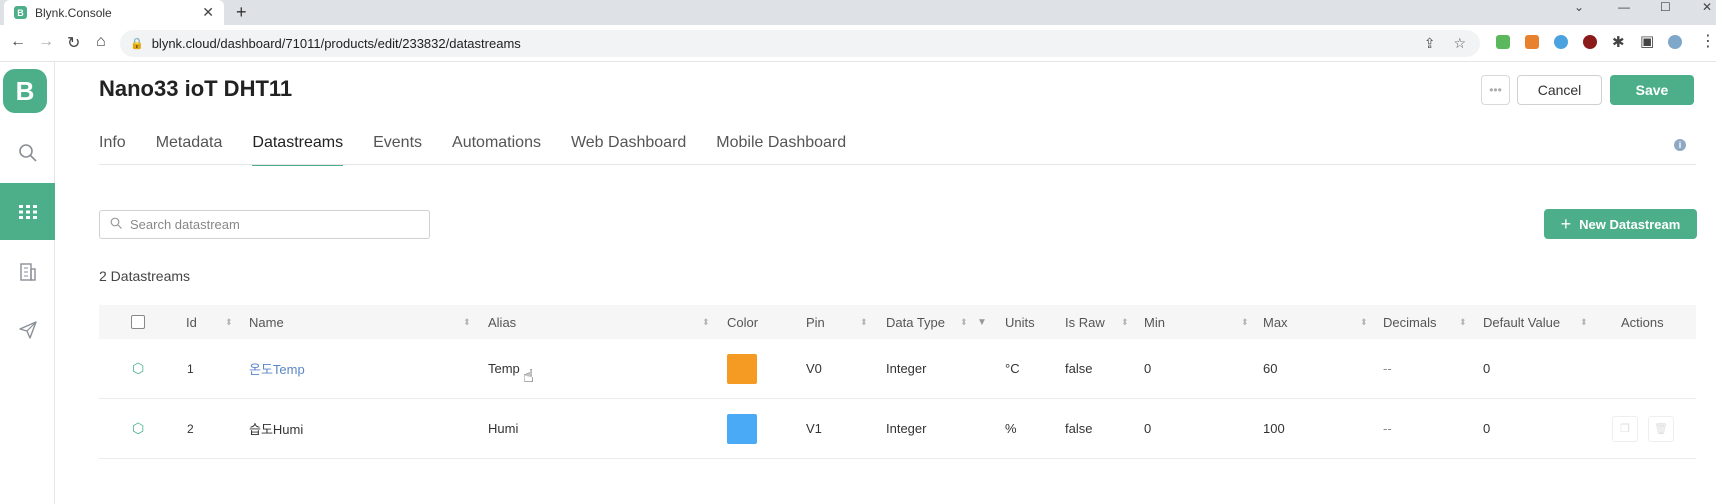  I want to click on cell-name-link: 습도Humi, so click(276, 428).